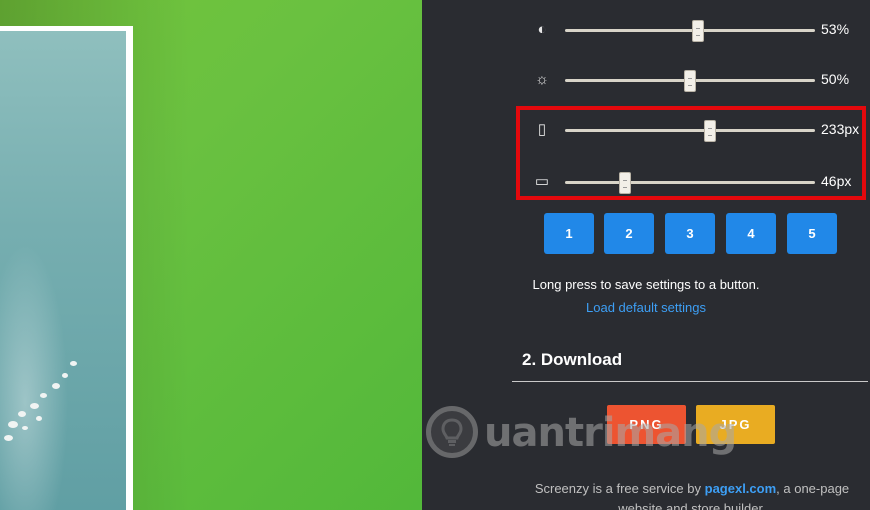  I want to click on preset-button-2: 2, so click(629, 233).